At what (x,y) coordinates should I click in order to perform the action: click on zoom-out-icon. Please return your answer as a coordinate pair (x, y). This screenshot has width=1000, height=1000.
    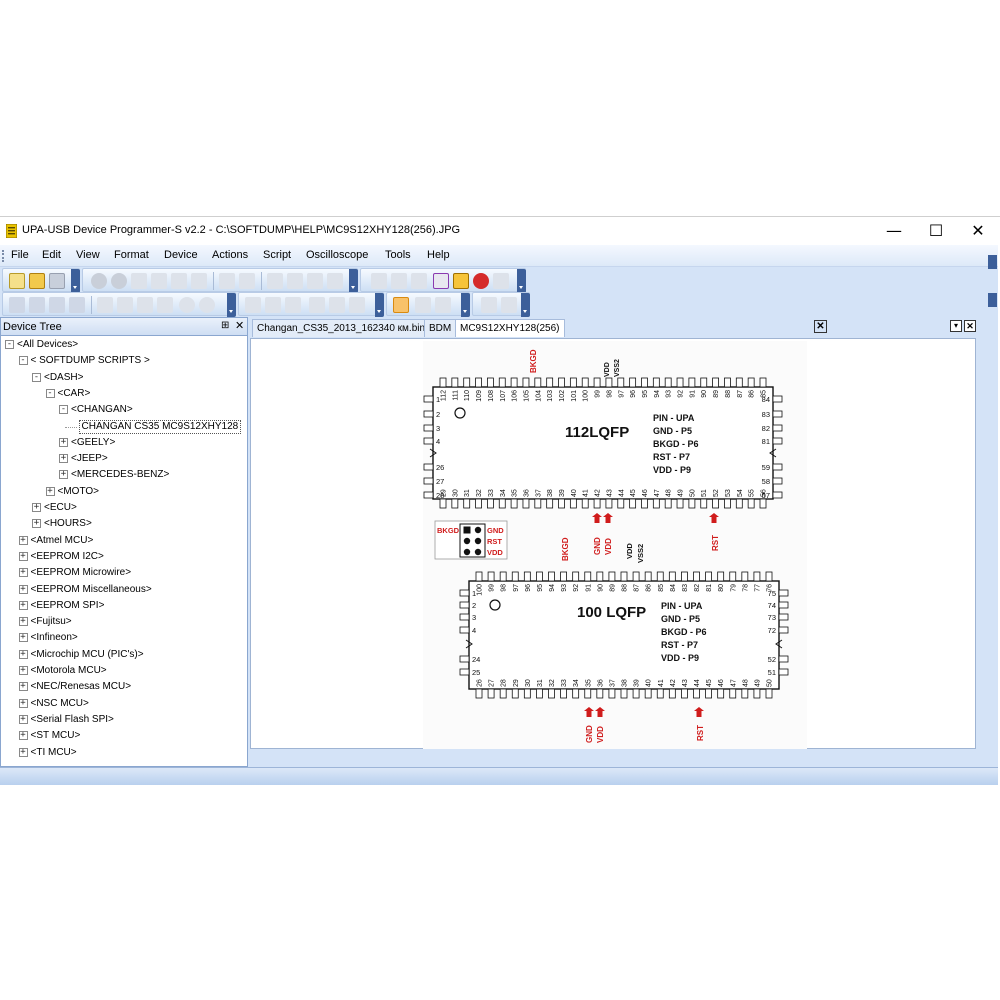
    Looking at the image, I should click on (37, 305).